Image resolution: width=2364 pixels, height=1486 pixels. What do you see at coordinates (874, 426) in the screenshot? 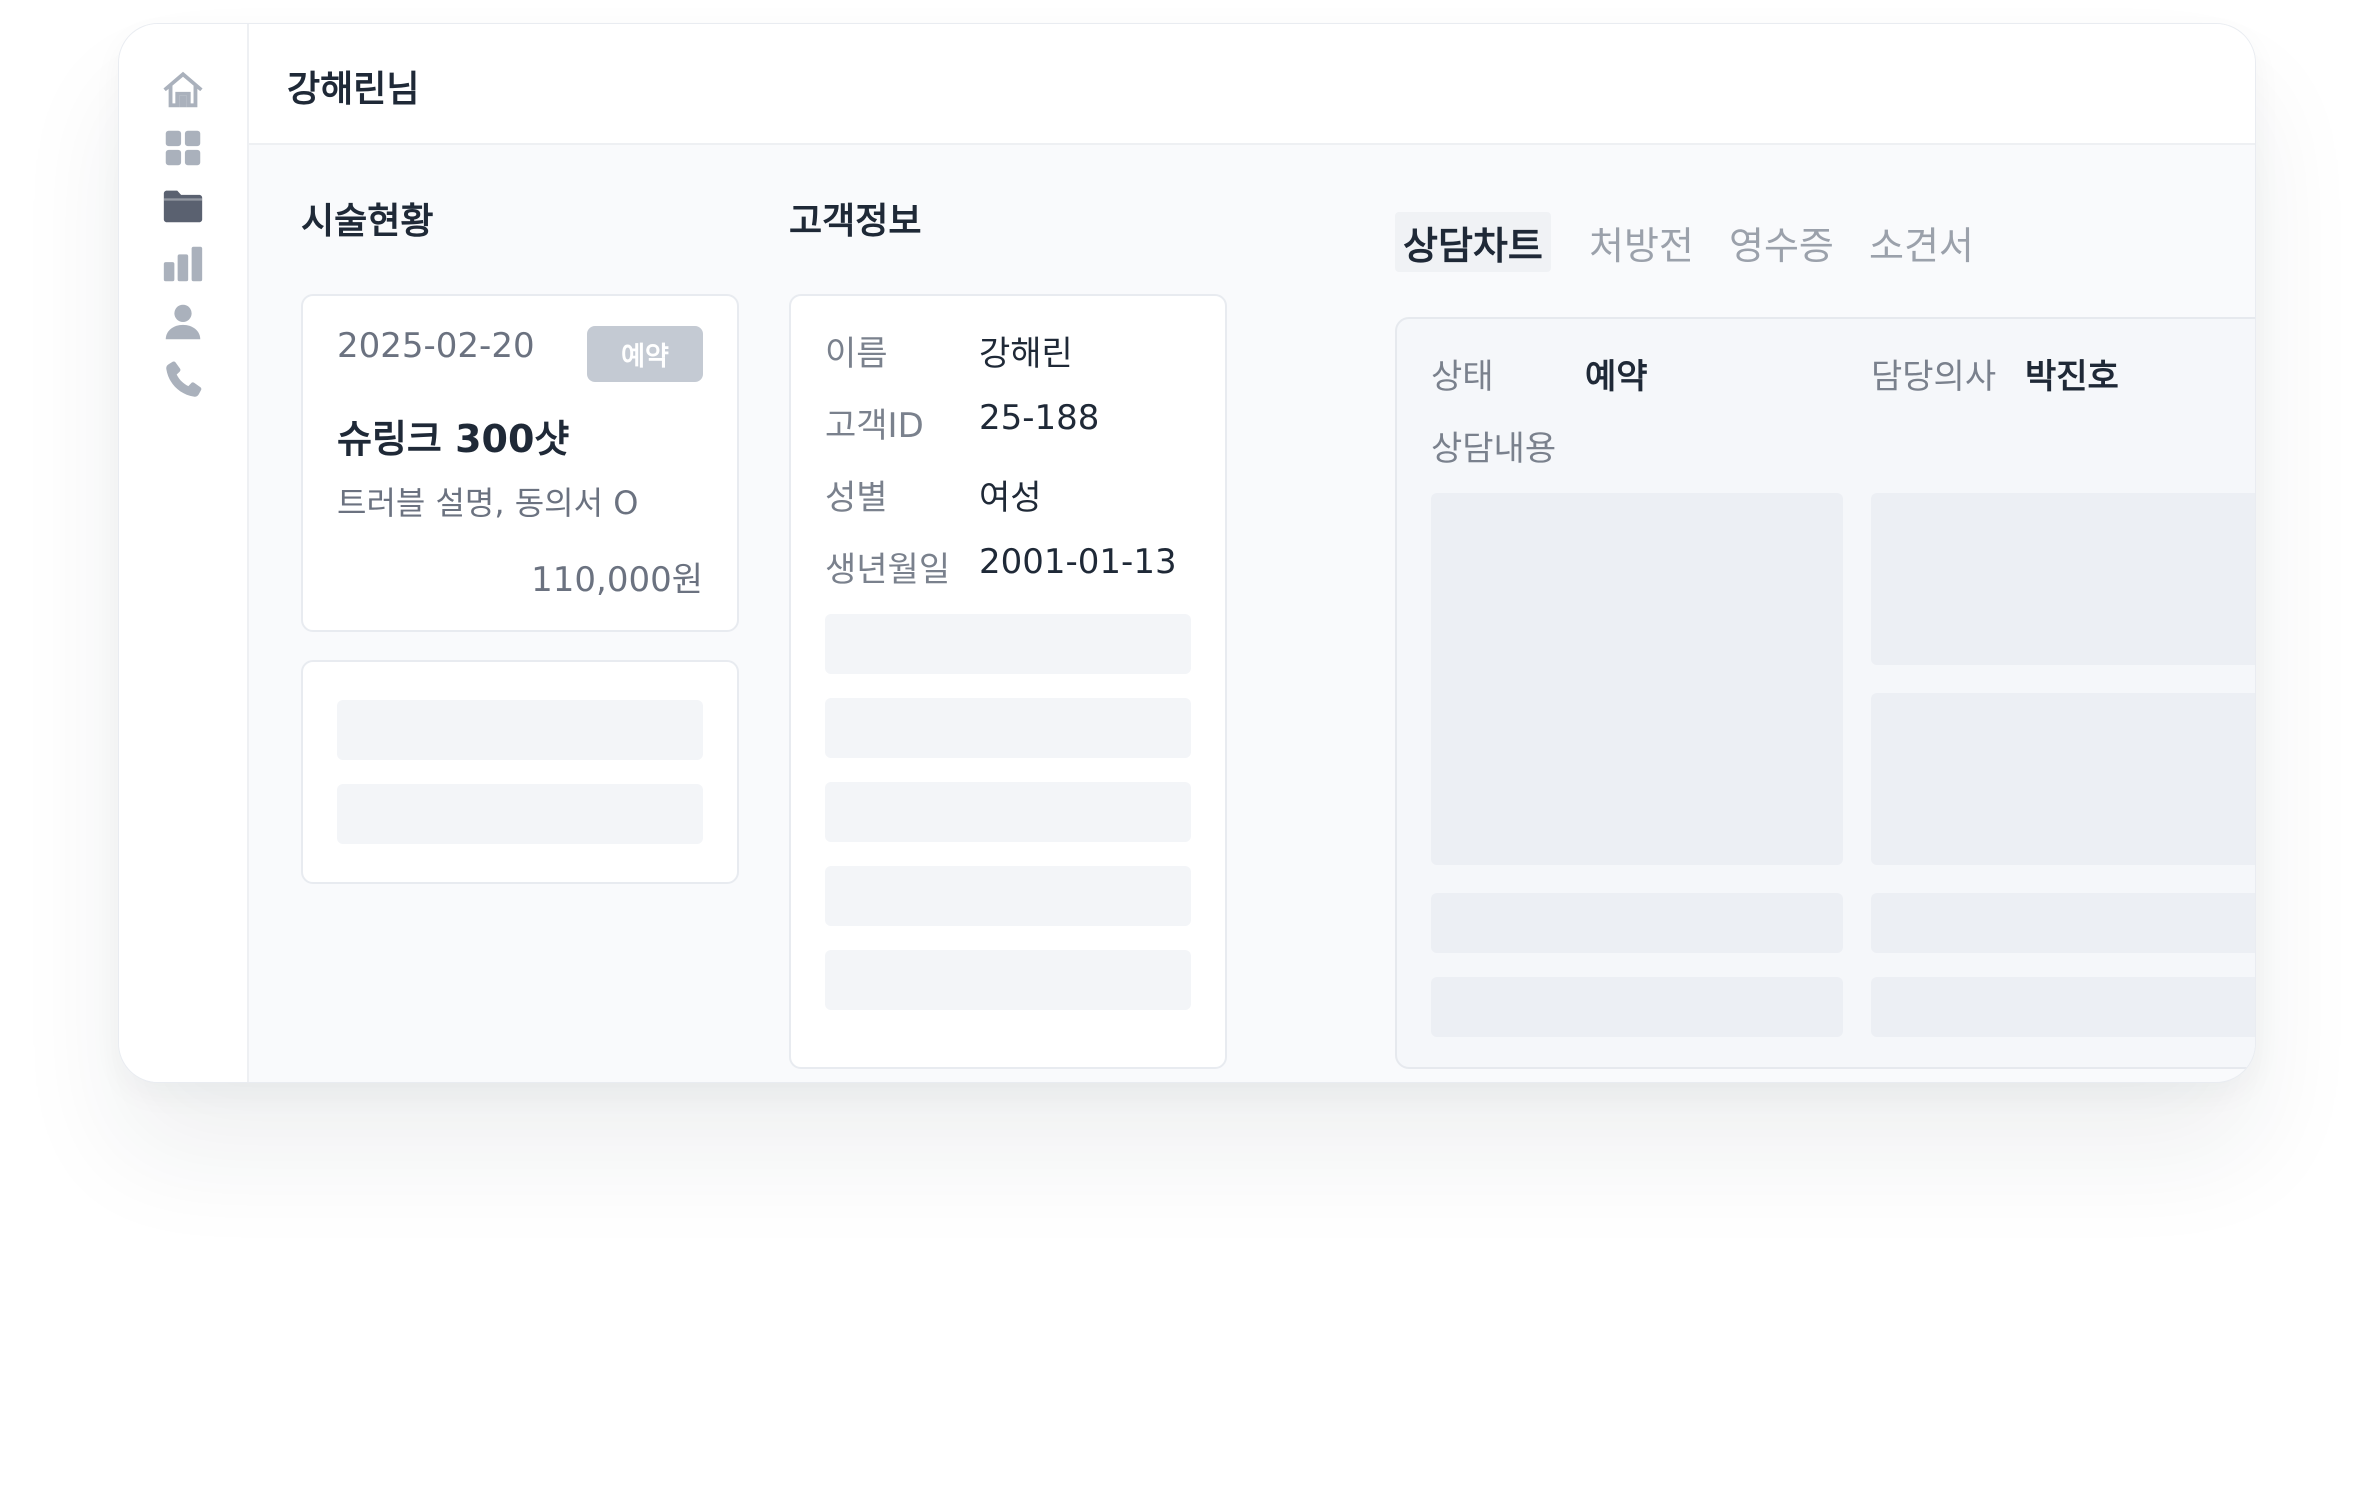
I see `customer-id-label: 고객ID` at bounding box center [874, 426].